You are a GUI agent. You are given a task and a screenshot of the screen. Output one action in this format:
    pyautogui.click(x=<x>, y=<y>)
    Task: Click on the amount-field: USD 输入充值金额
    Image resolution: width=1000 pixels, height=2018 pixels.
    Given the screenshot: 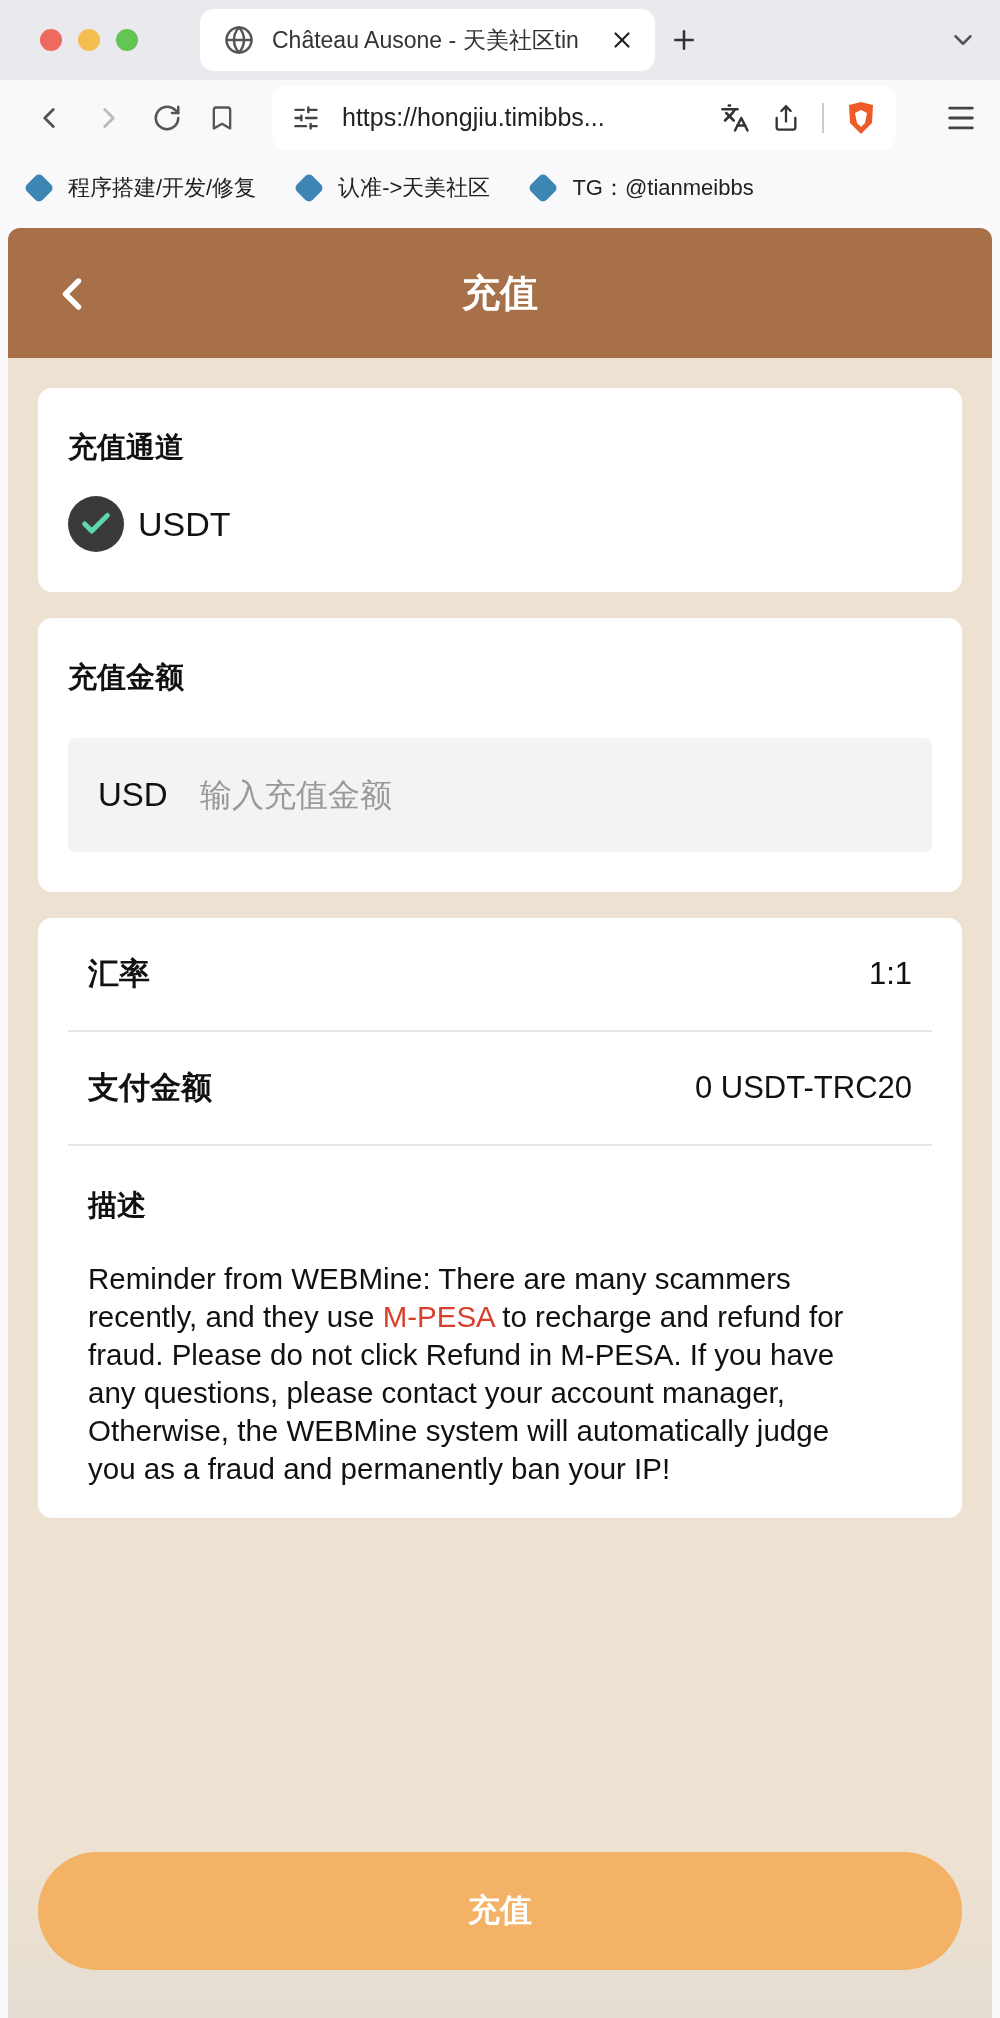 What is the action you would take?
    pyautogui.click(x=500, y=795)
    